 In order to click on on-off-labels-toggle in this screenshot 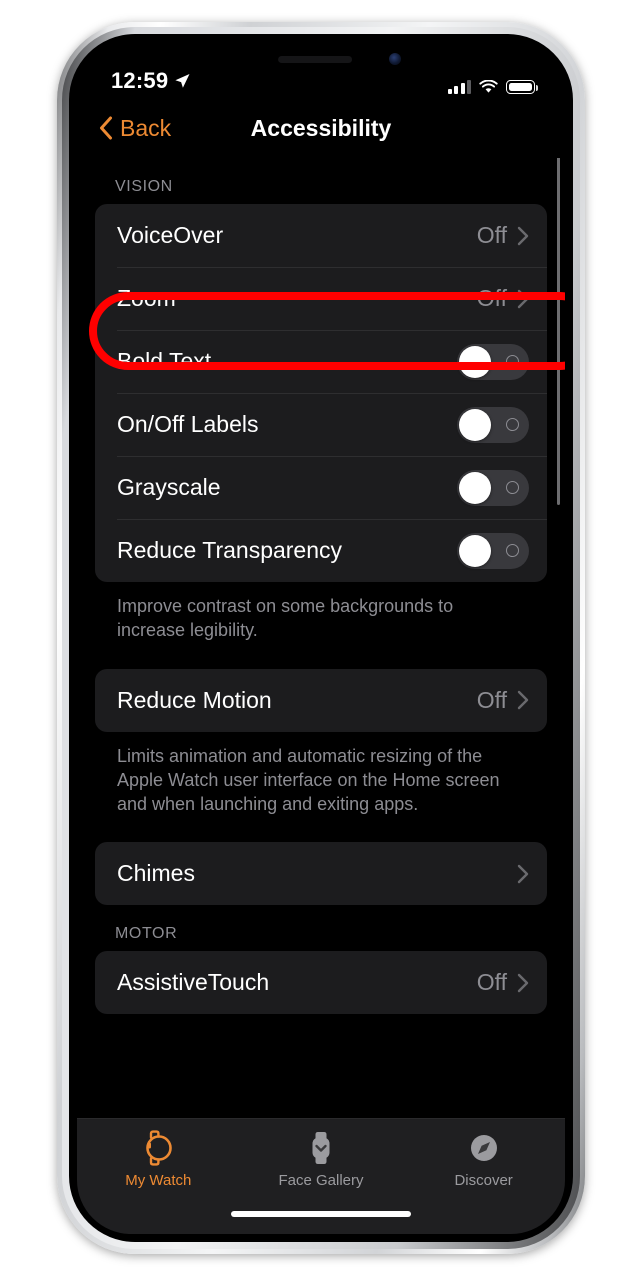, I will do `click(493, 424)`.